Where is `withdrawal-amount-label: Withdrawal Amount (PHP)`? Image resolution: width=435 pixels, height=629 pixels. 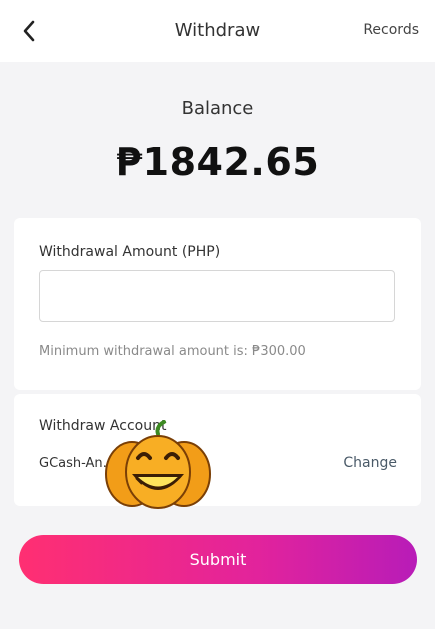
withdrawal-amount-label: Withdrawal Amount (PHP) is located at coordinates (130, 252).